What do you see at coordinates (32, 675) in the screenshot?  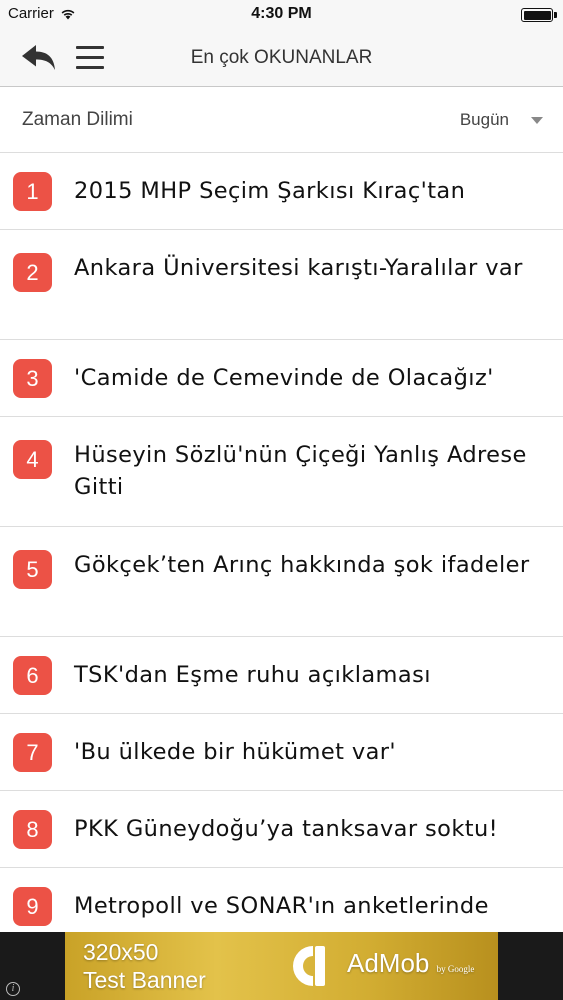 I see `rank-badge: 6` at bounding box center [32, 675].